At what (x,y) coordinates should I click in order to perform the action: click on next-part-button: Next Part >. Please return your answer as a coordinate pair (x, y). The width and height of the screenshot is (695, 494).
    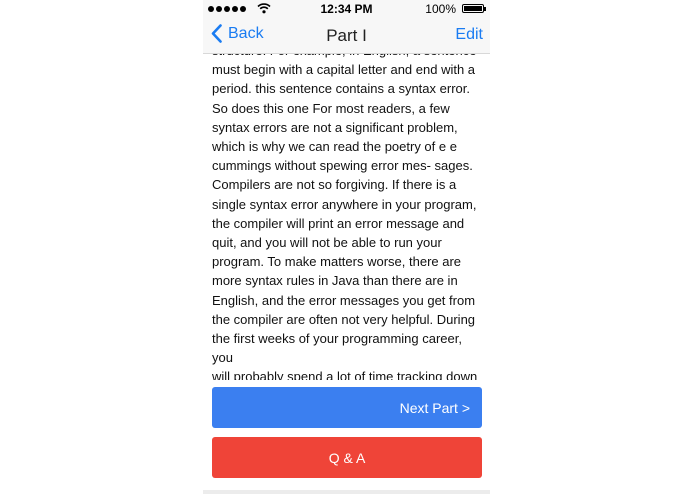
    Looking at the image, I should click on (347, 407).